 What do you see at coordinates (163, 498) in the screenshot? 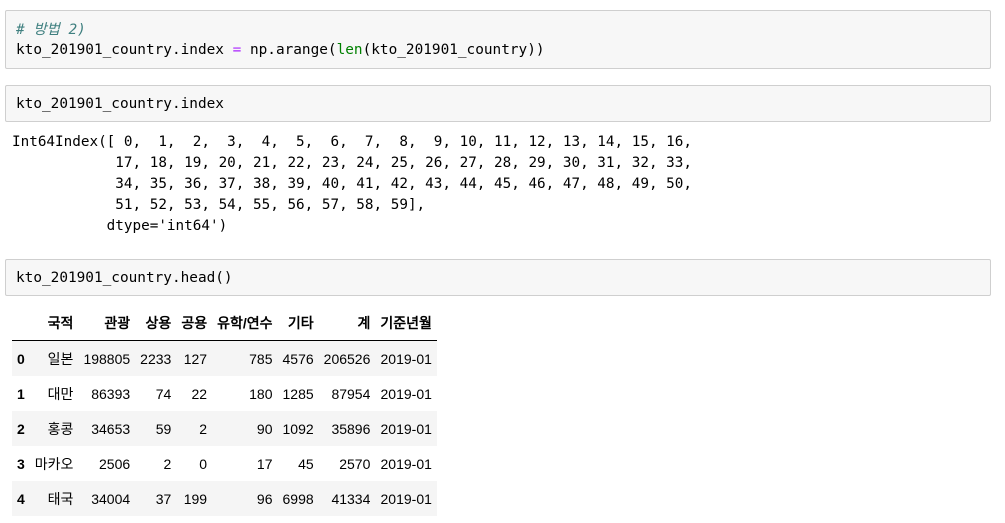
I see `table-cell: 37` at bounding box center [163, 498].